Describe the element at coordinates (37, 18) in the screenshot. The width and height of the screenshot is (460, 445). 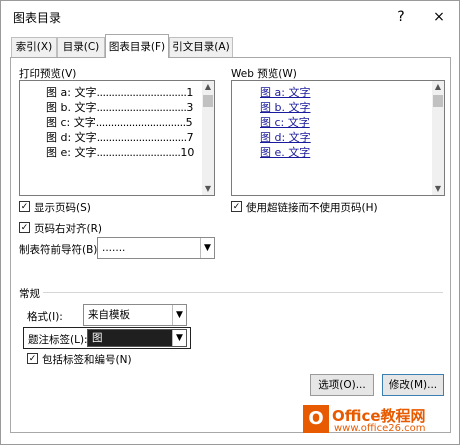
I see `dialog-title: 图表目录` at that location.